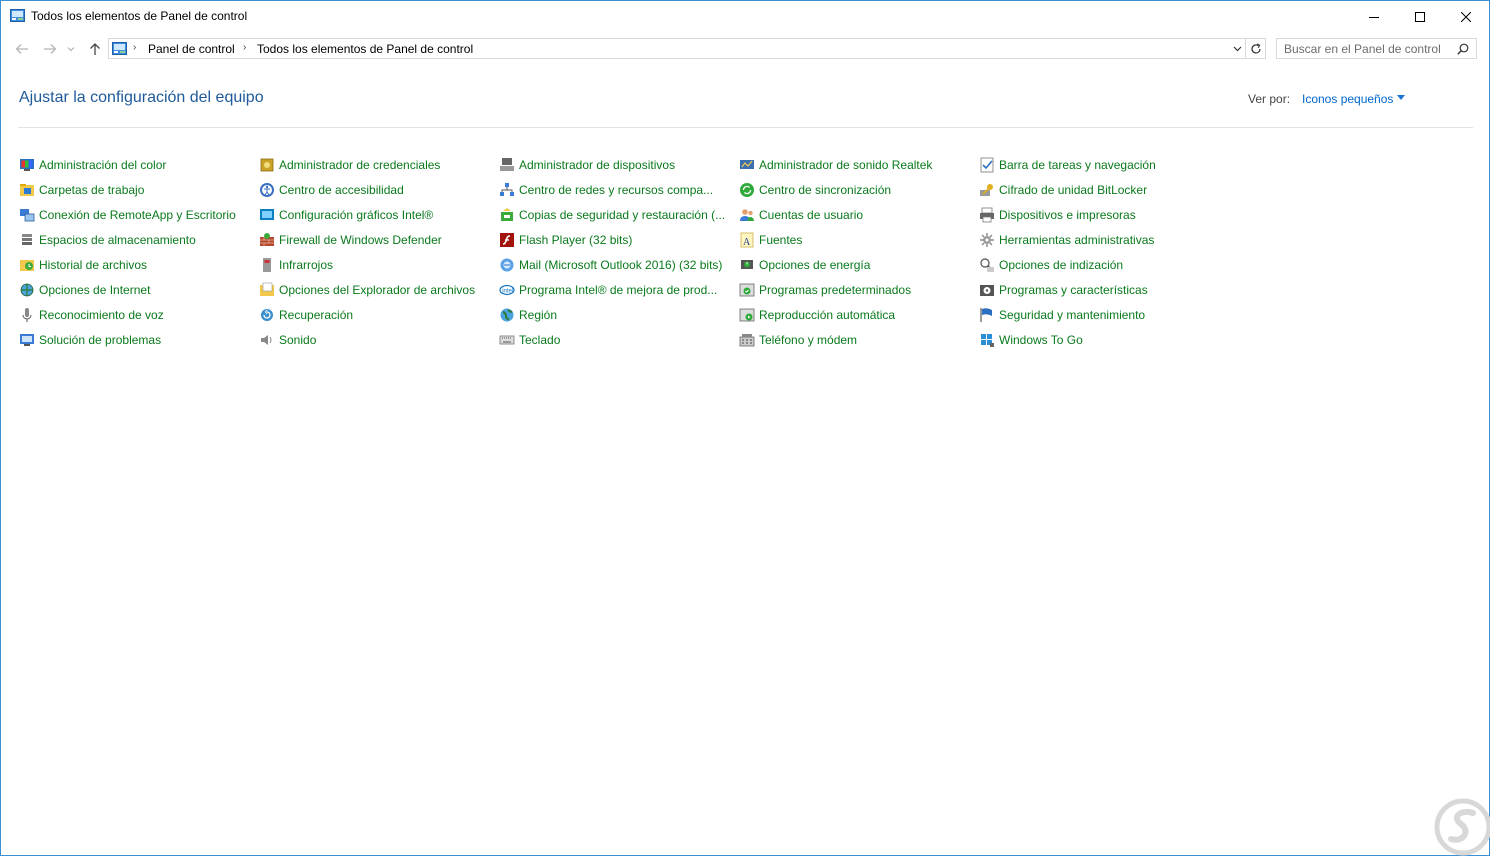 The image size is (1490, 857). What do you see at coordinates (1347, 99) in the screenshot?
I see `view-by-dropdown: Iconos pequeños` at bounding box center [1347, 99].